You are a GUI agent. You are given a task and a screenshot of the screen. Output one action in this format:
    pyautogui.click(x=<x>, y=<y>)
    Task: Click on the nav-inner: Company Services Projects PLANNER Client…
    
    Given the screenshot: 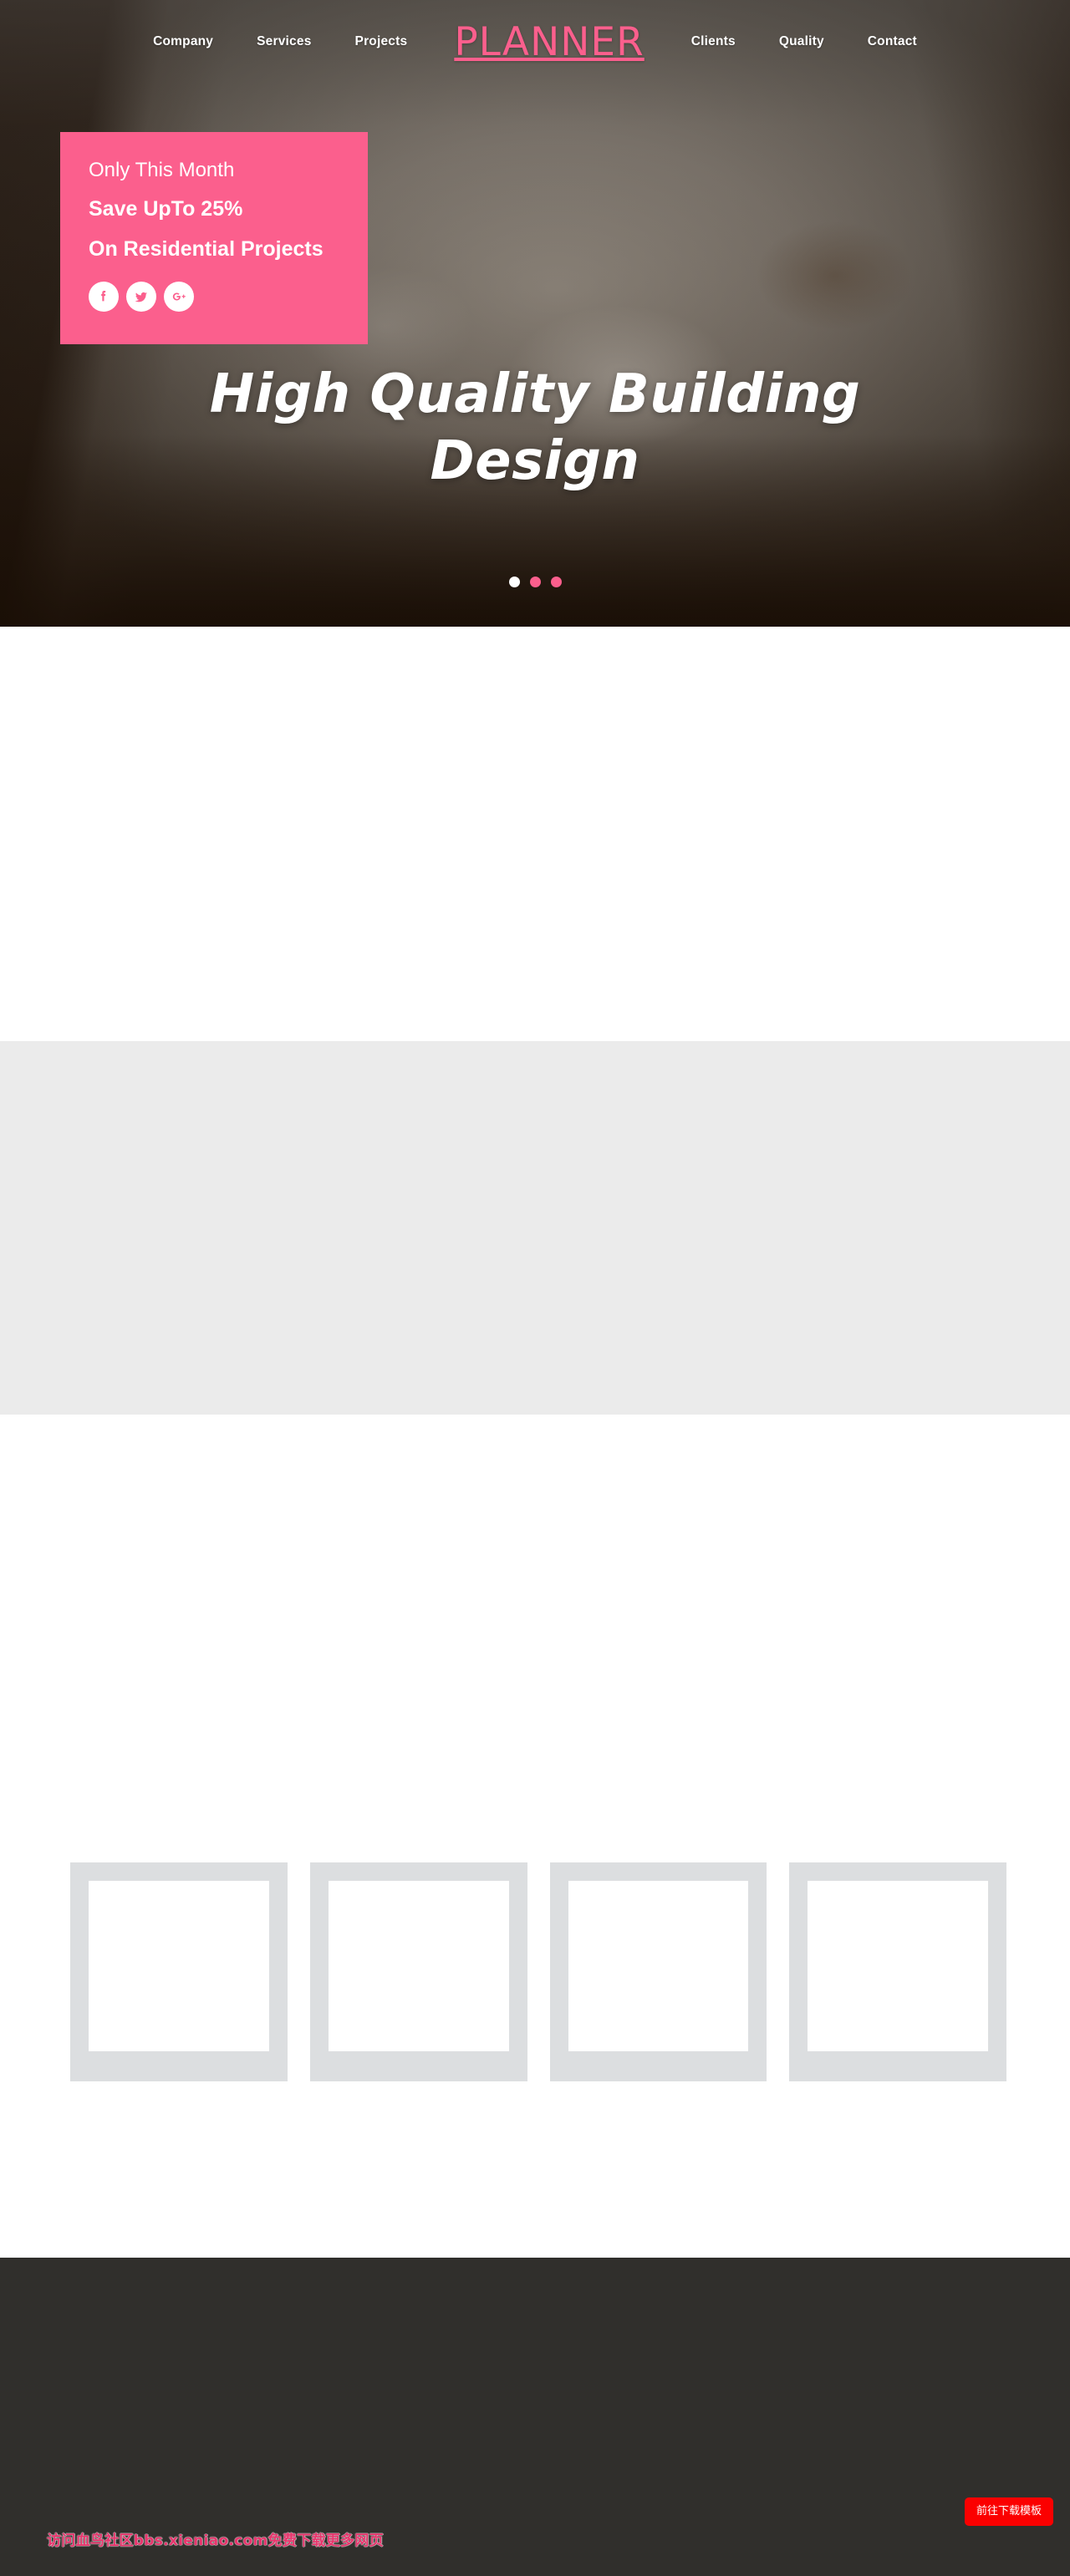 What is the action you would take?
    pyautogui.click(x=535, y=42)
    